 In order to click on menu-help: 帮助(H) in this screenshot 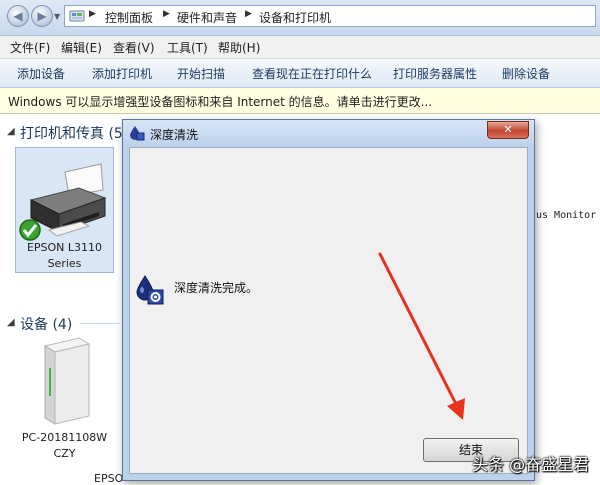, I will do `click(239, 47)`.